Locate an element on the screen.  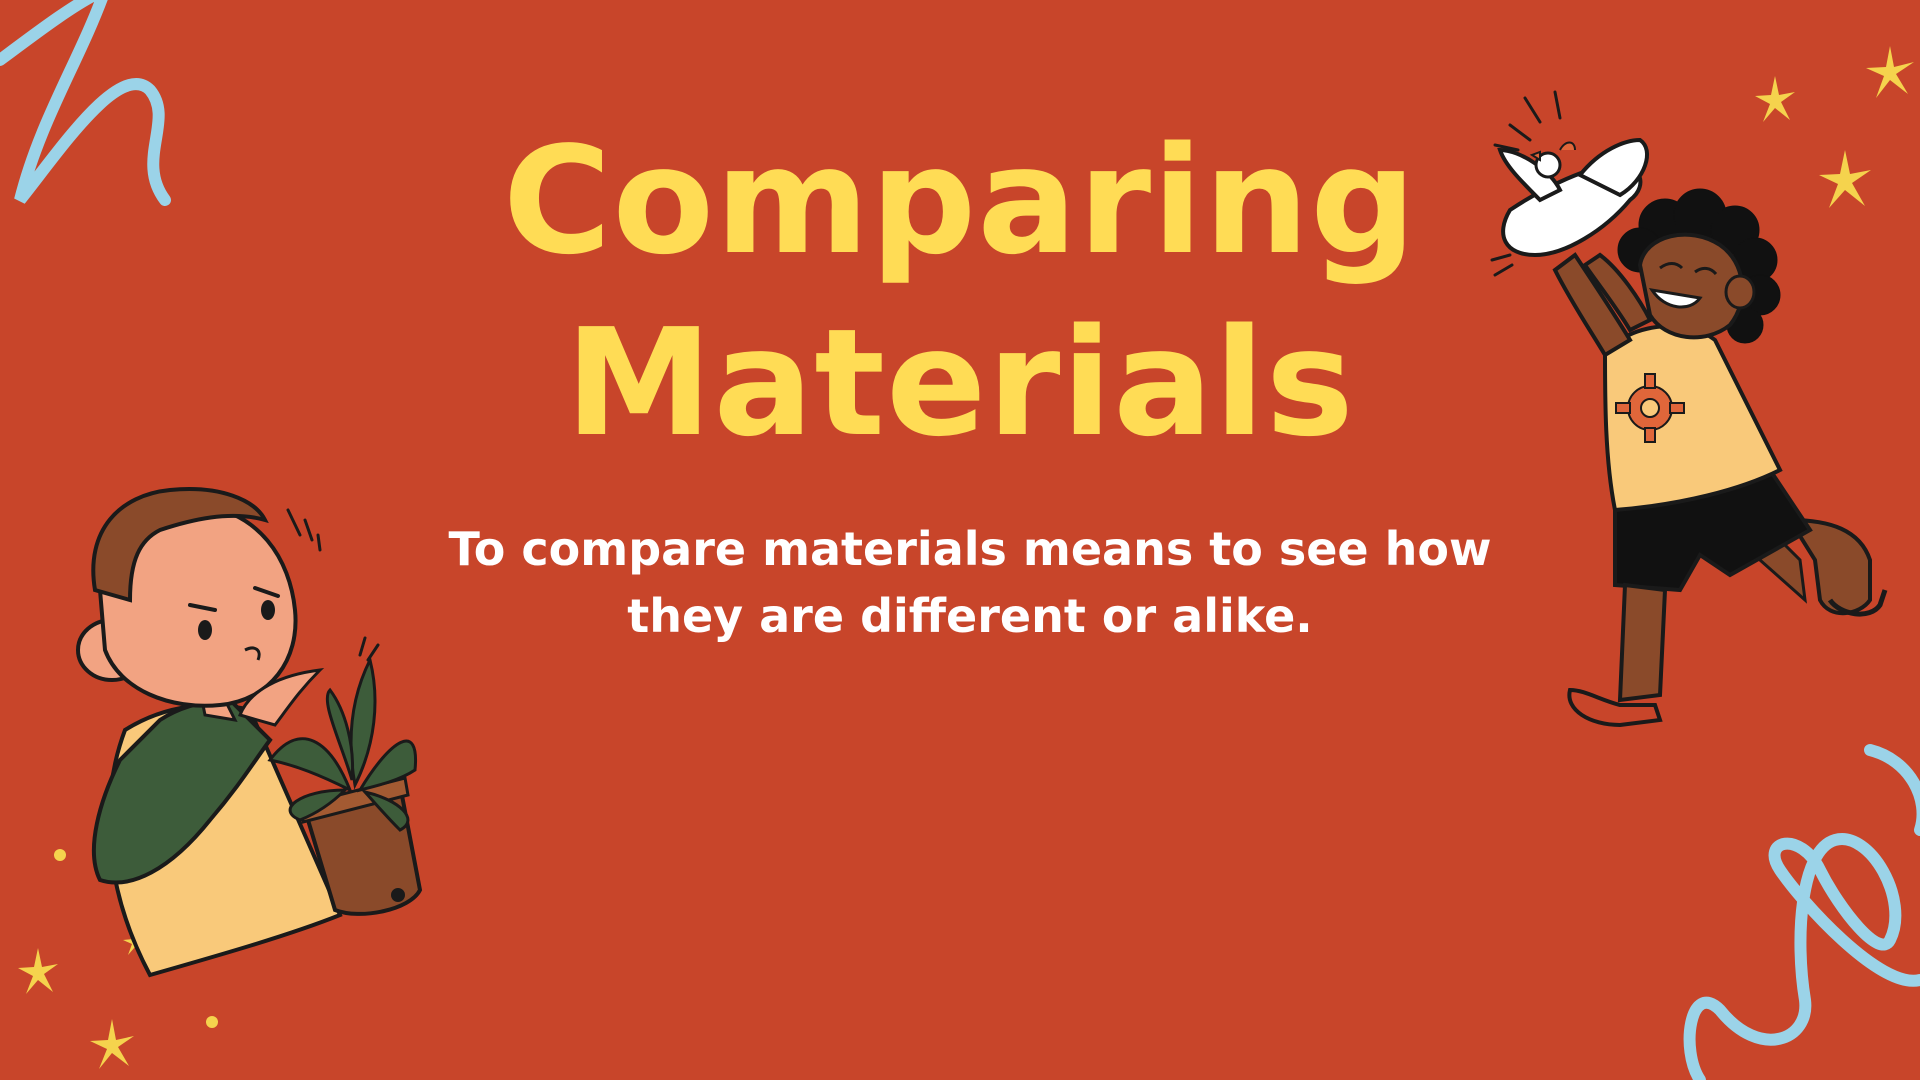
title-line-2: Materials is located at coordinates (960, 383).